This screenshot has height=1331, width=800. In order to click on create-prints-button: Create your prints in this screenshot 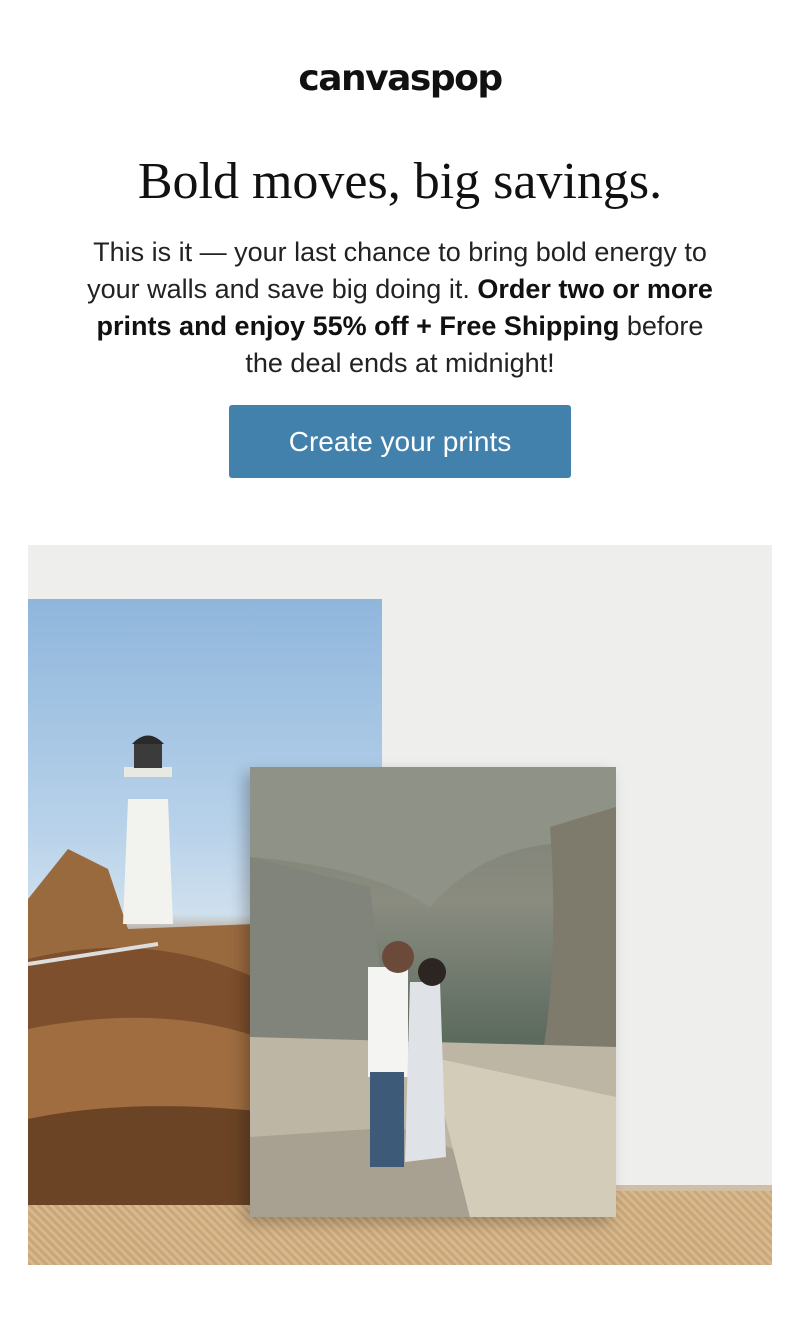, I will do `click(400, 441)`.